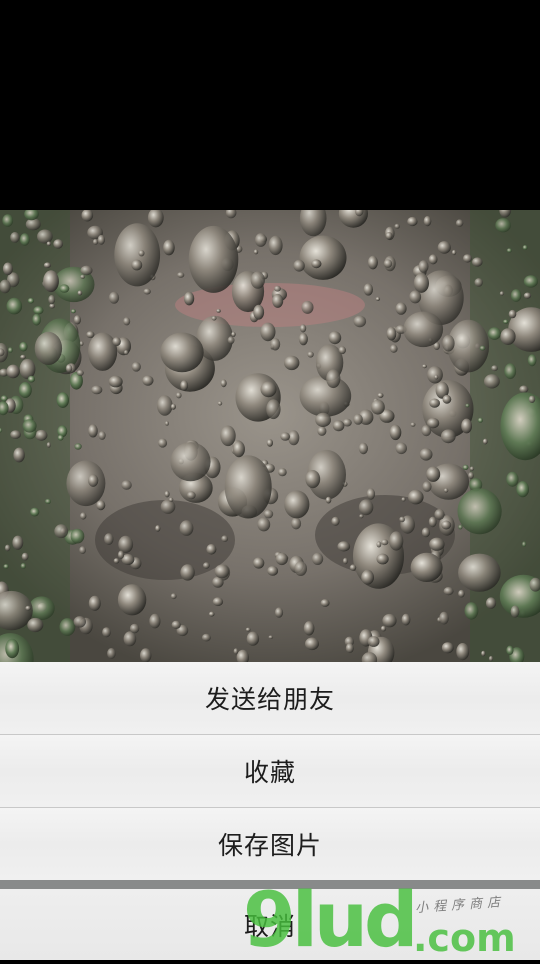 This screenshot has height=964, width=540. I want to click on favorite-label: 收藏, so click(270, 771).